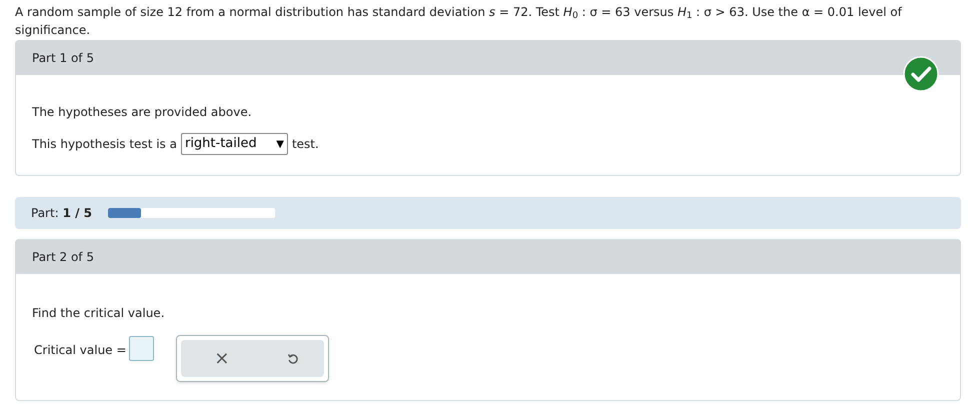 This screenshot has width=976, height=406. What do you see at coordinates (293, 358) in the screenshot?
I see `undo-icon` at bounding box center [293, 358].